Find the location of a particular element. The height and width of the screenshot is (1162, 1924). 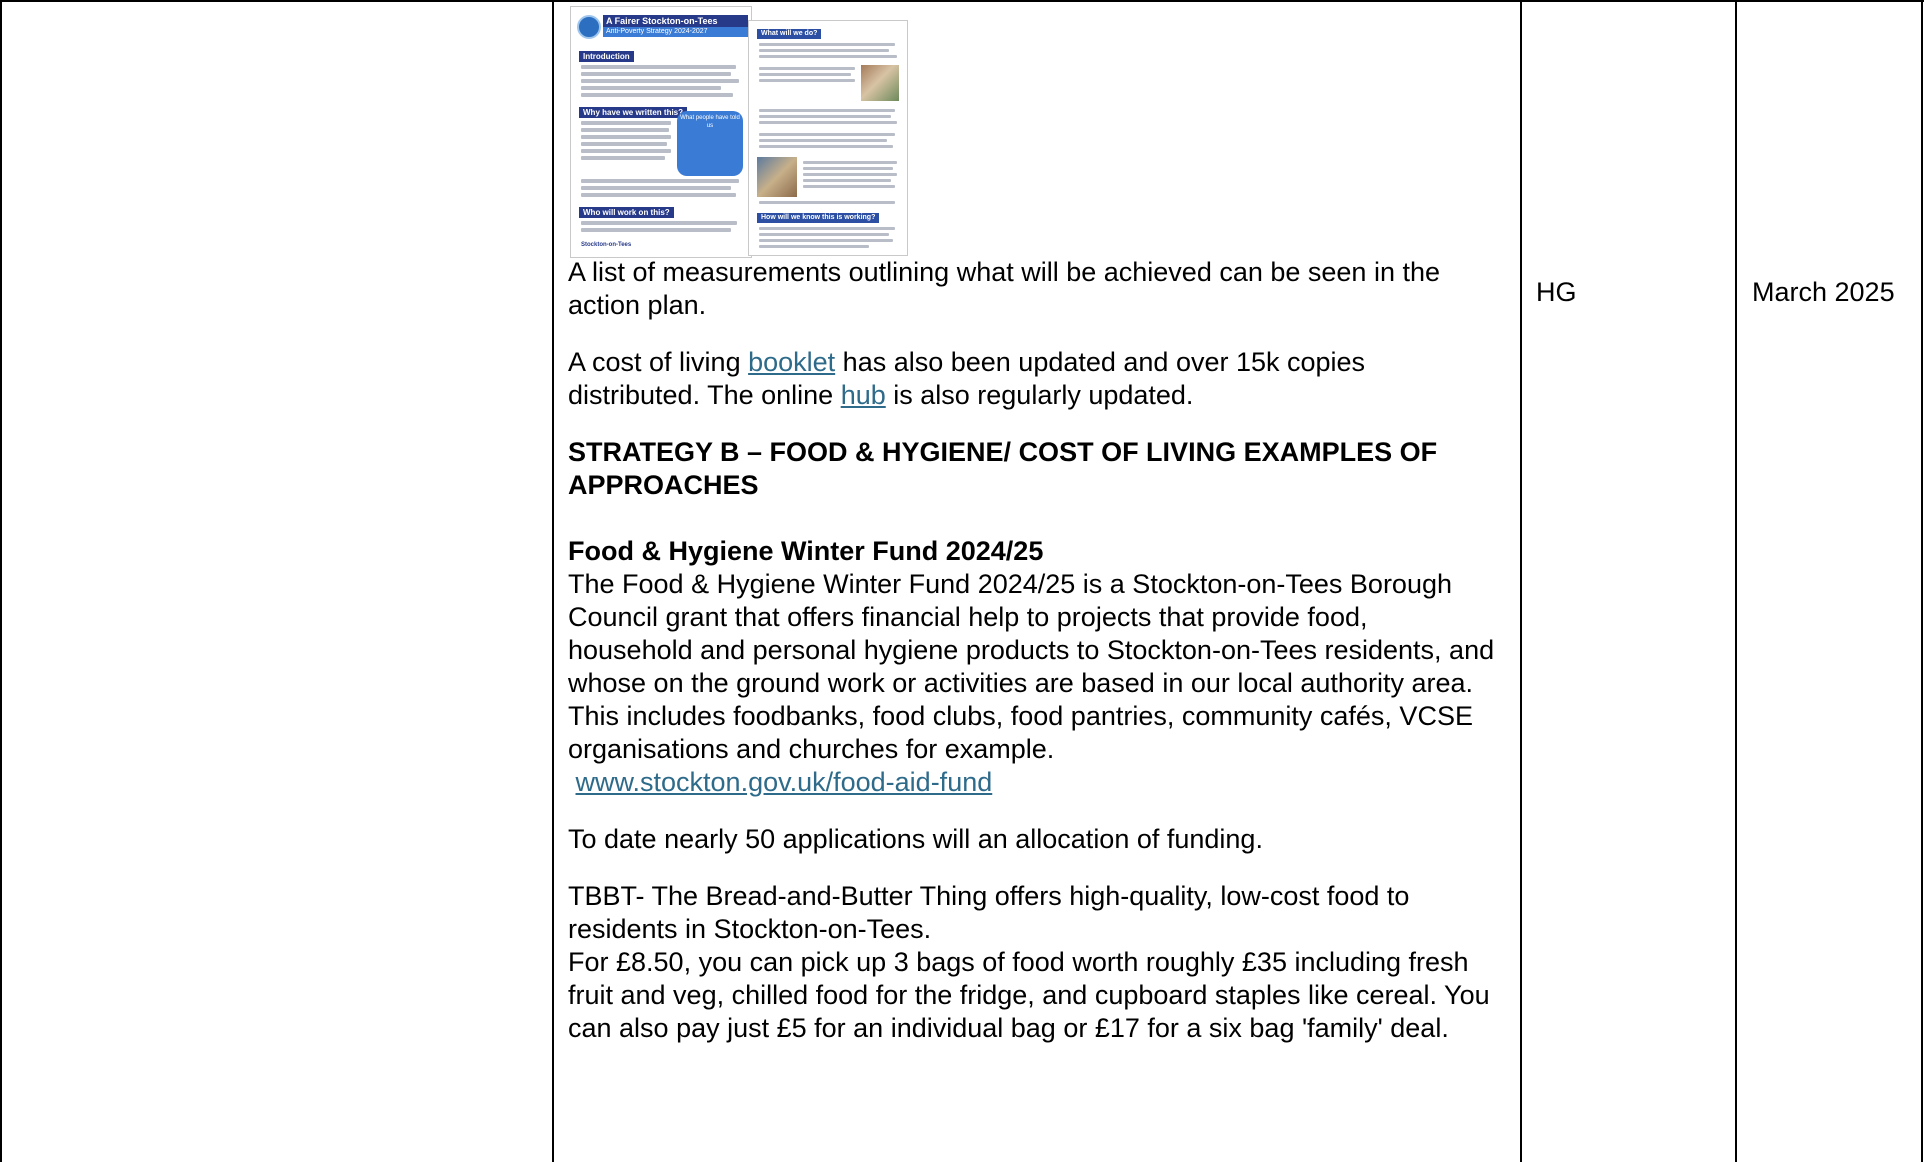

strategy-title: A Fairer Stockton-on-Tees is located at coordinates (675, 21).